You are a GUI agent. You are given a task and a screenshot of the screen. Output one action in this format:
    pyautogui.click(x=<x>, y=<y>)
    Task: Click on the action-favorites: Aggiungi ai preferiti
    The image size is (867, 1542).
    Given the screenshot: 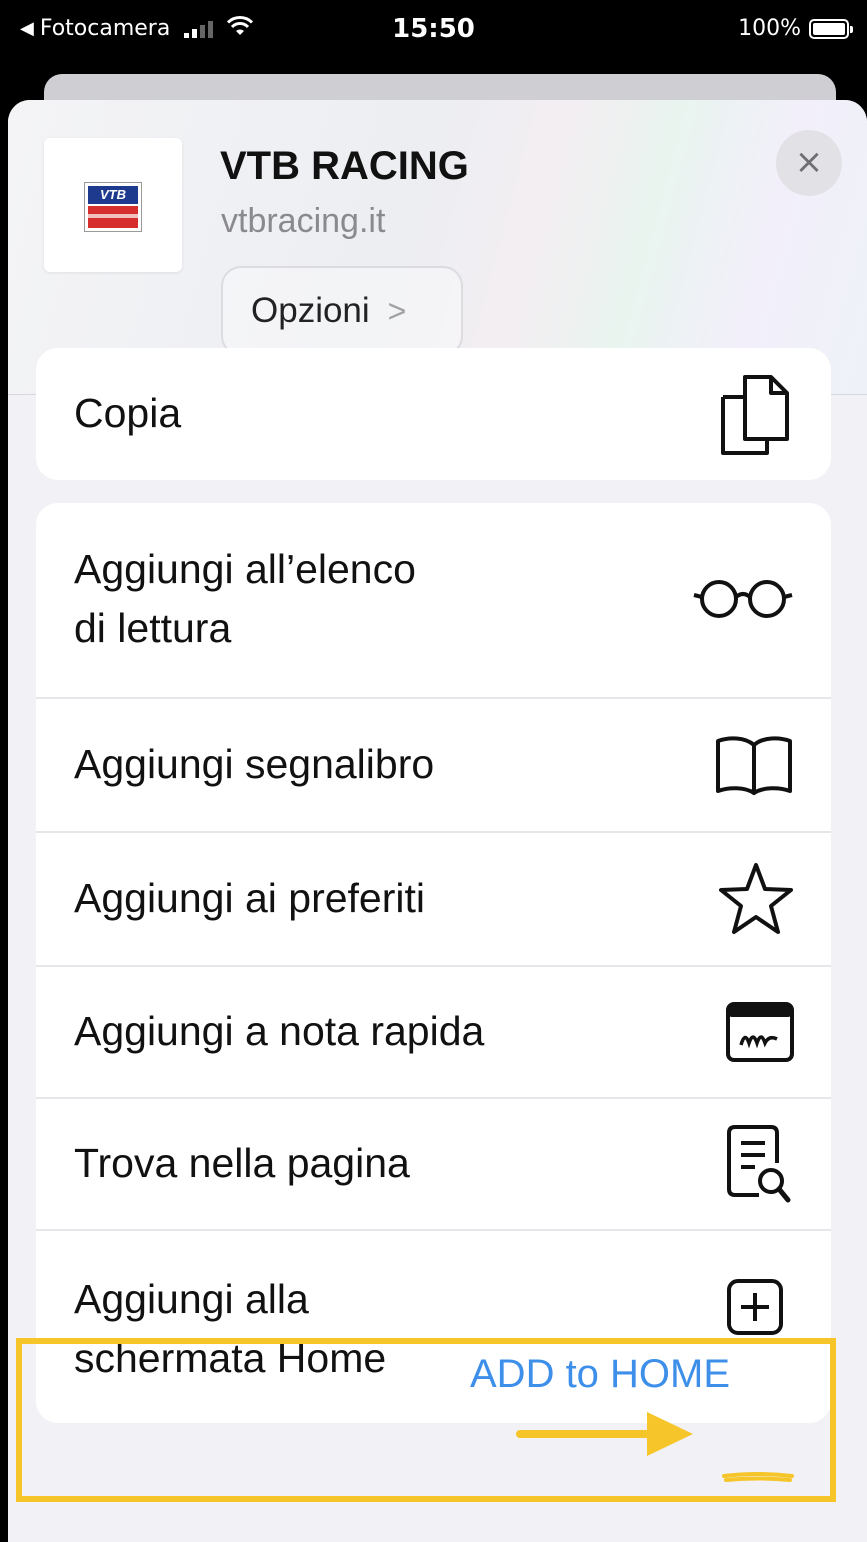 What is the action you would take?
    pyautogui.click(x=433, y=899)
    